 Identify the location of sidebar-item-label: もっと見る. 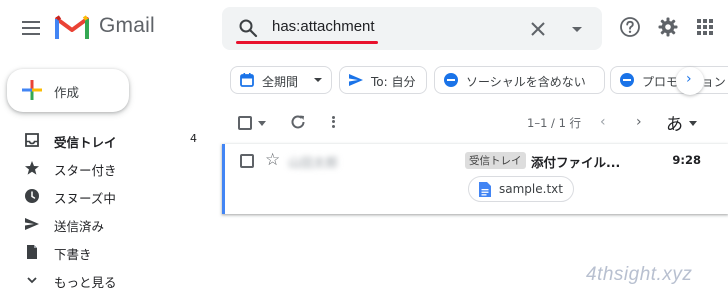
(85, 282).